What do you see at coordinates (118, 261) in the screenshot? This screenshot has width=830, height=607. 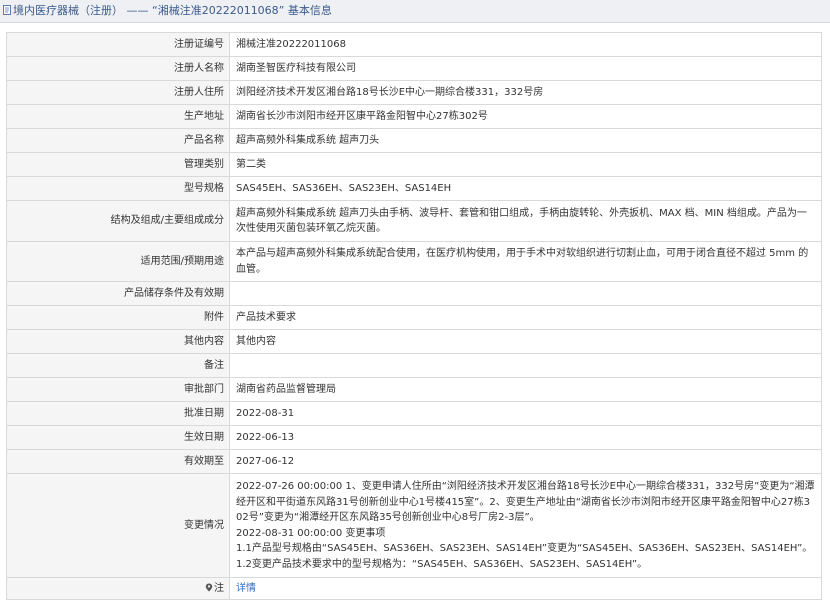 I see `row-label: 适用范围/预期用途` at bounding box center [118, 261].